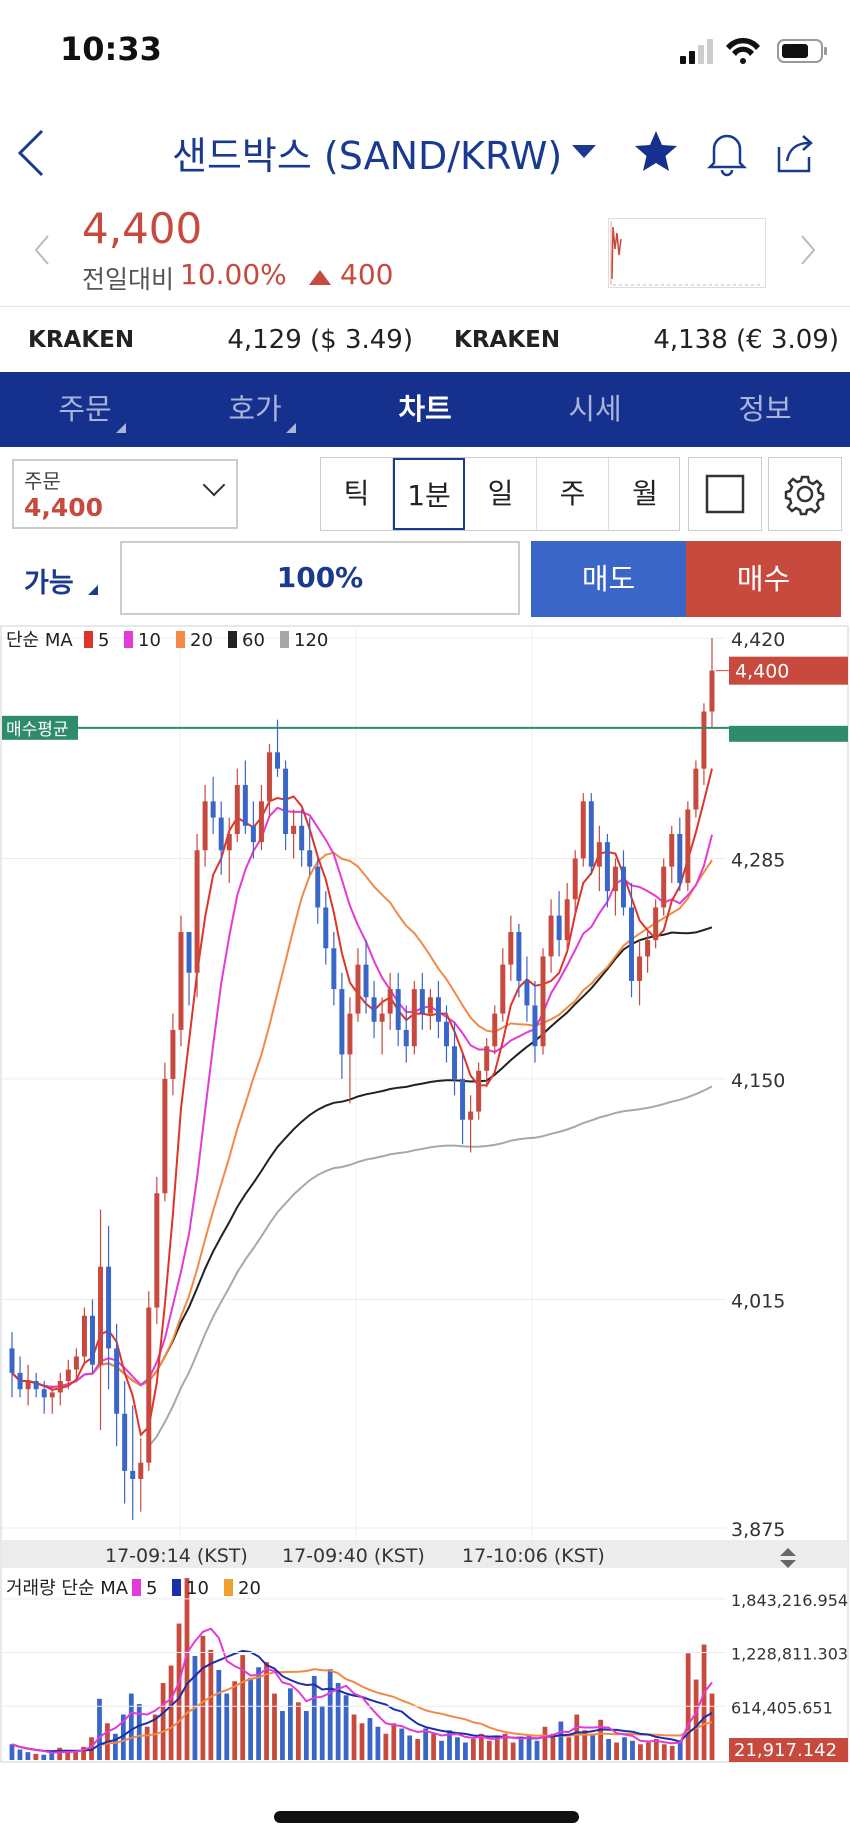  I want to click on order-price-select: 주문 4,400, so click(125, 494).